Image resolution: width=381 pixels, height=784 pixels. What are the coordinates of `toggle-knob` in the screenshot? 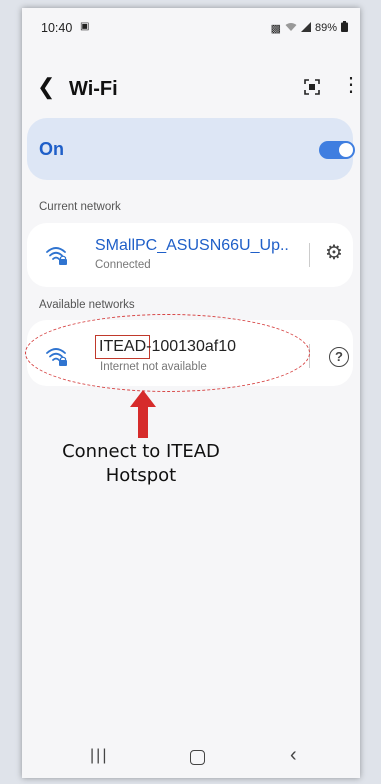 It's located at (346, 150).